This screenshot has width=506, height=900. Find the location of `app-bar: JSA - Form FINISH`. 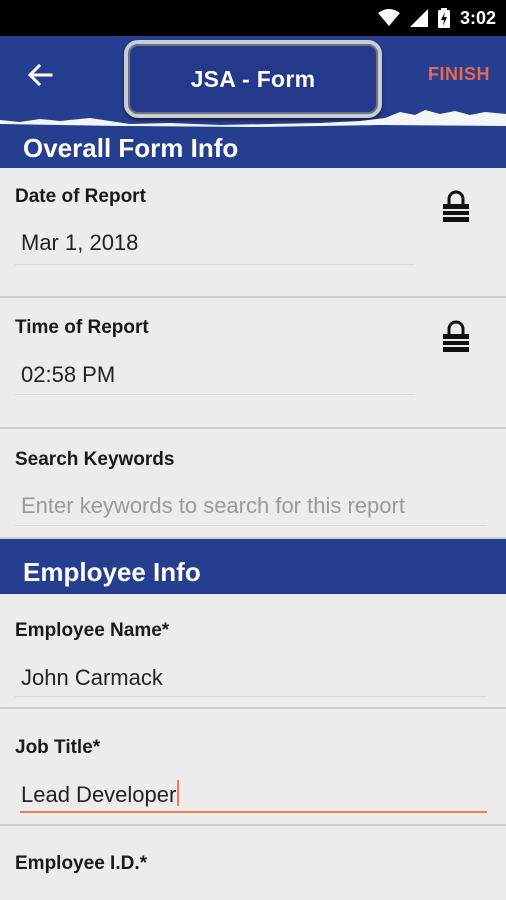

app-bar: JSA - Form FINISH is located at coordinates (253, 82).